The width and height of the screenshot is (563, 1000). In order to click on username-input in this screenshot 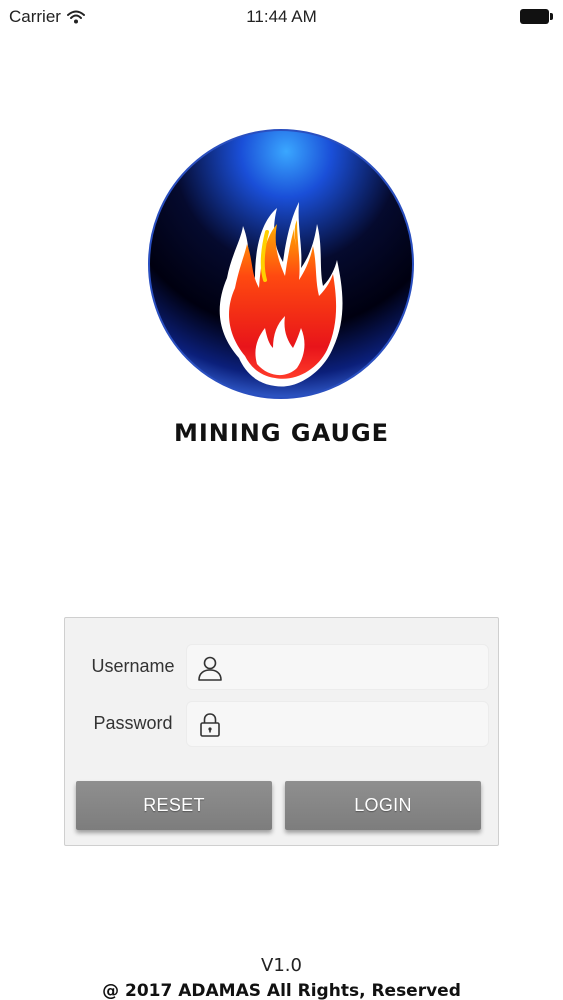, I will do `click(358, 668)`.